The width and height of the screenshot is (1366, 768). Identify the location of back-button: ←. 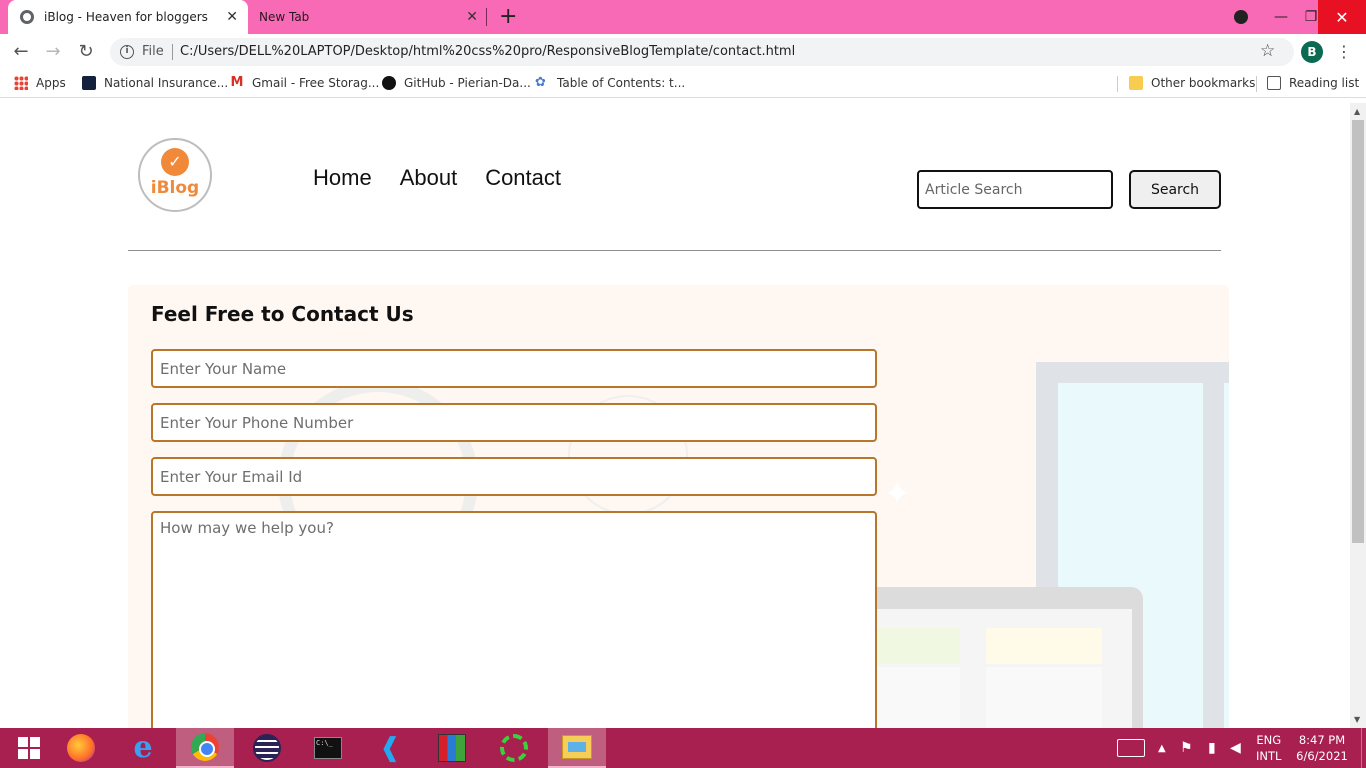
(21, 52).